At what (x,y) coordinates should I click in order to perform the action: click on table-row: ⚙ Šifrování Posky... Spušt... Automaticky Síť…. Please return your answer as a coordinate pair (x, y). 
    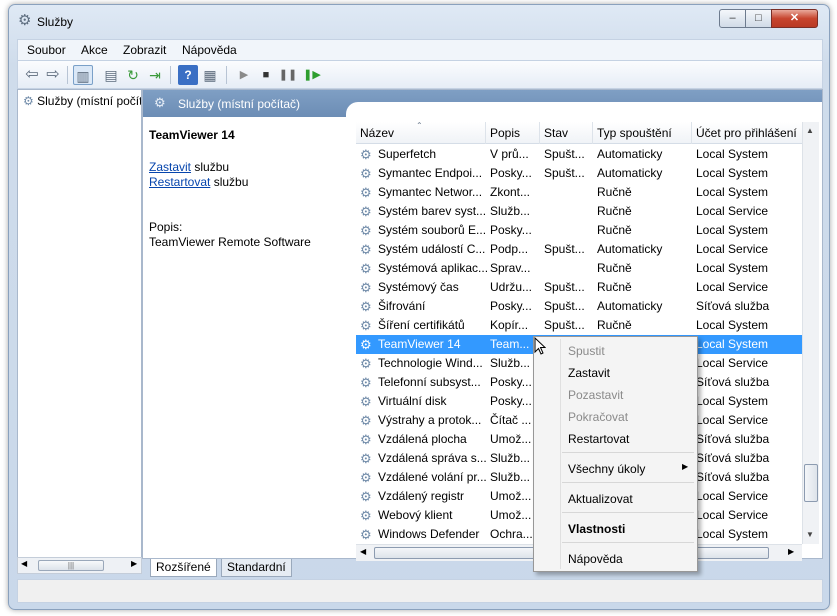
    Looking at the image, I should click on (579, 306).